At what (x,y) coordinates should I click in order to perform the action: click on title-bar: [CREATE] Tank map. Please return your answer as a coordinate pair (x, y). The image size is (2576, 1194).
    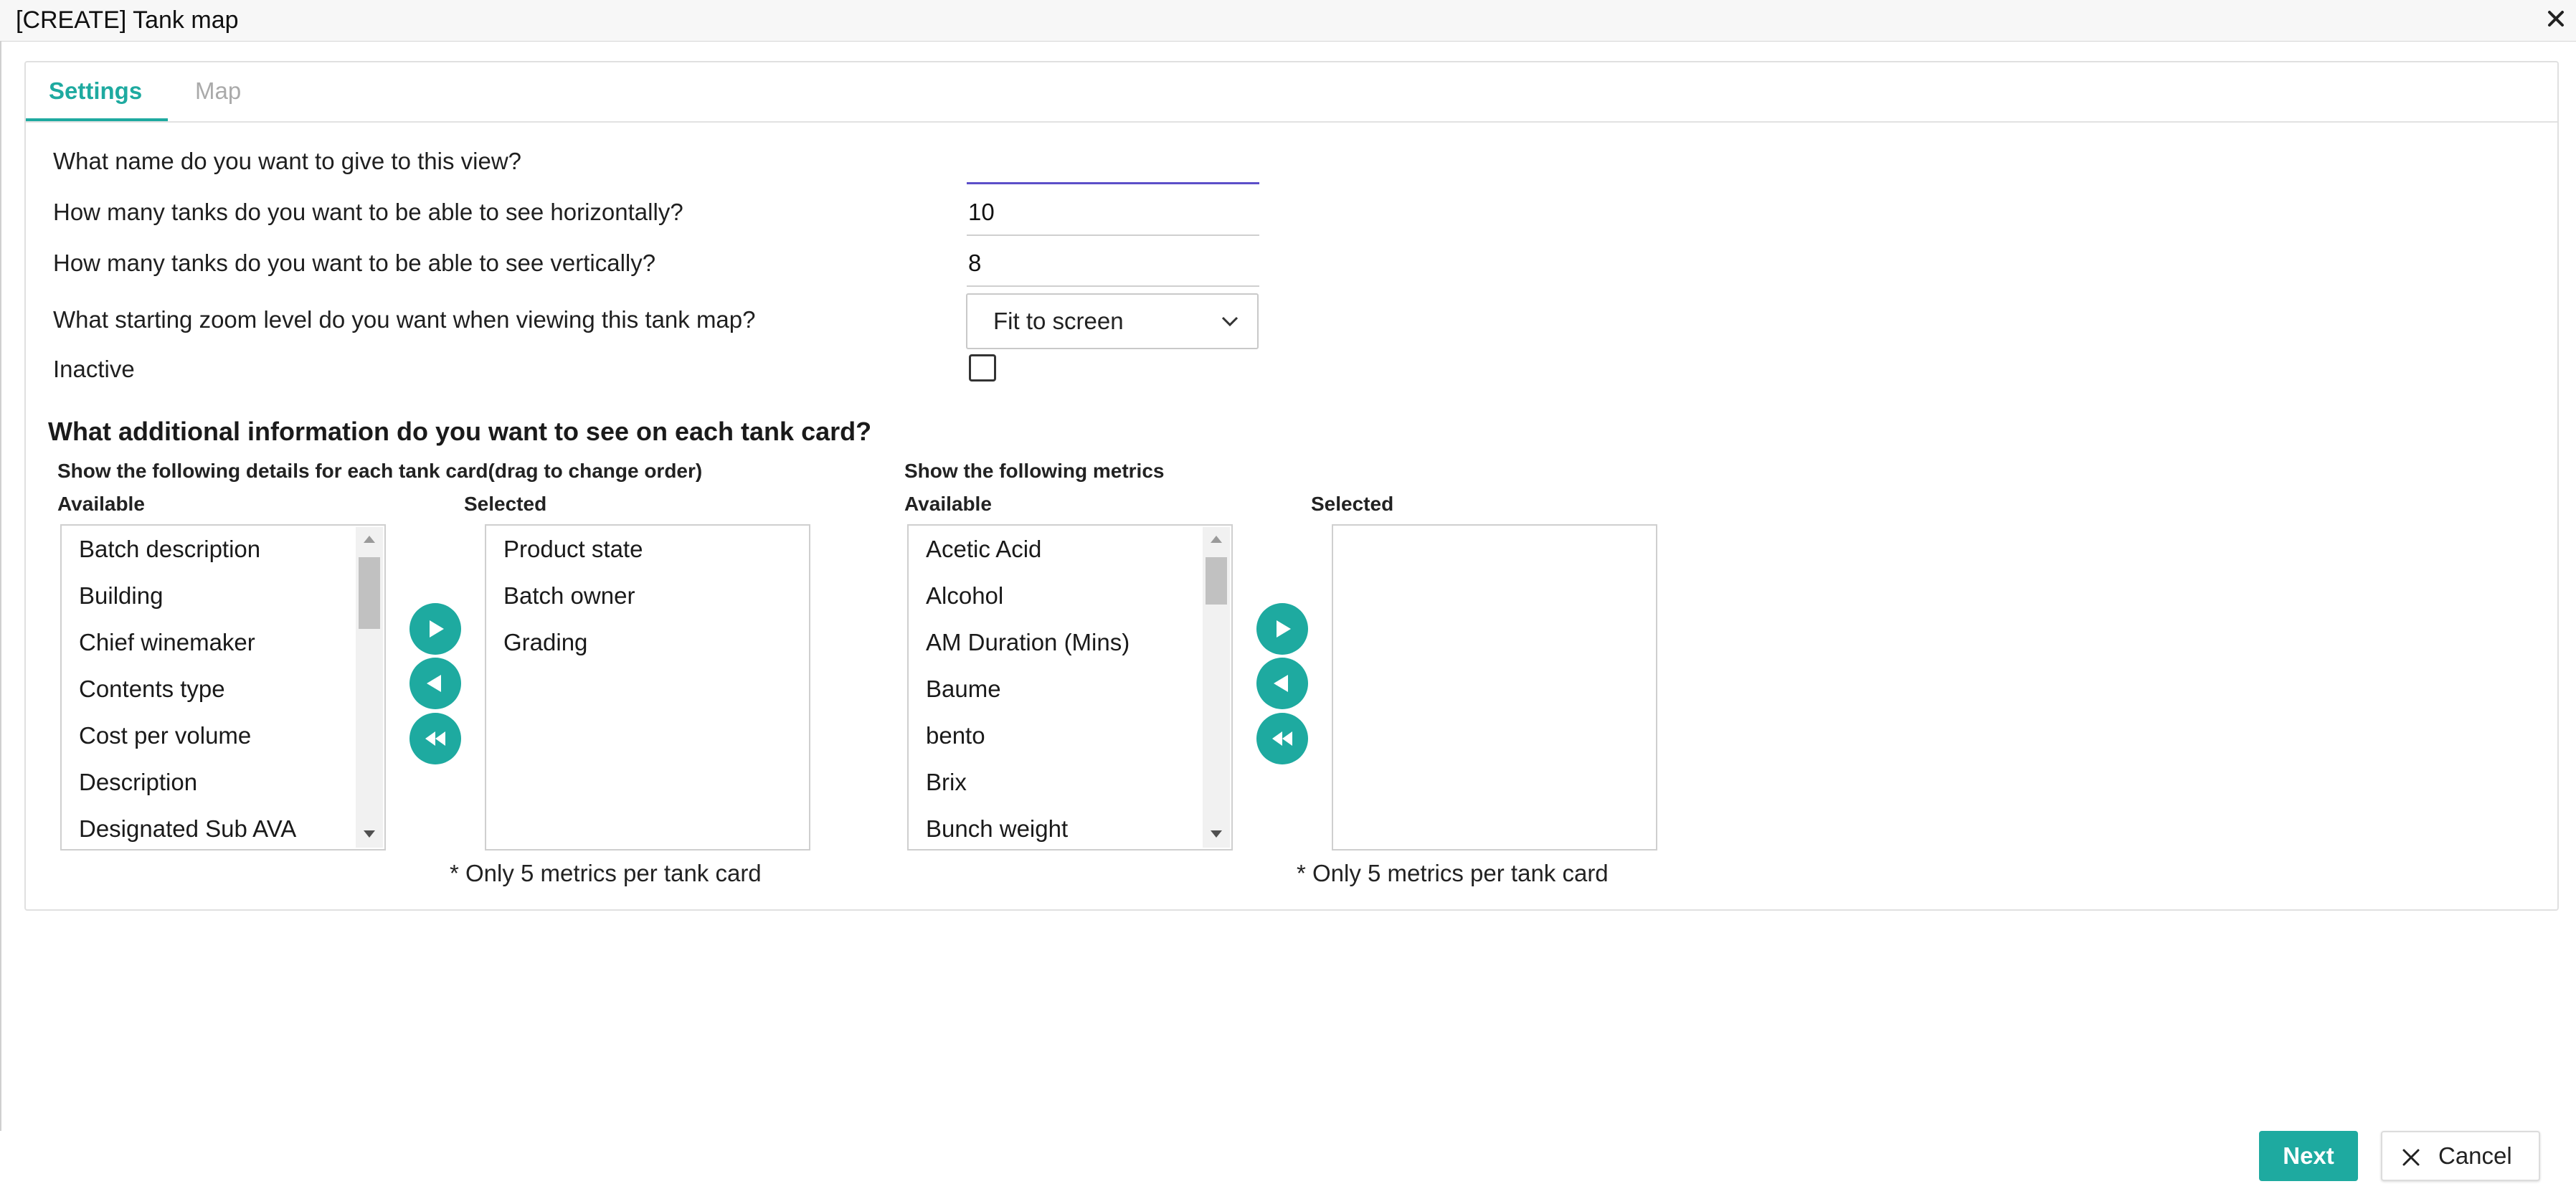
    Looking at the image, I should click on (1288, 21).